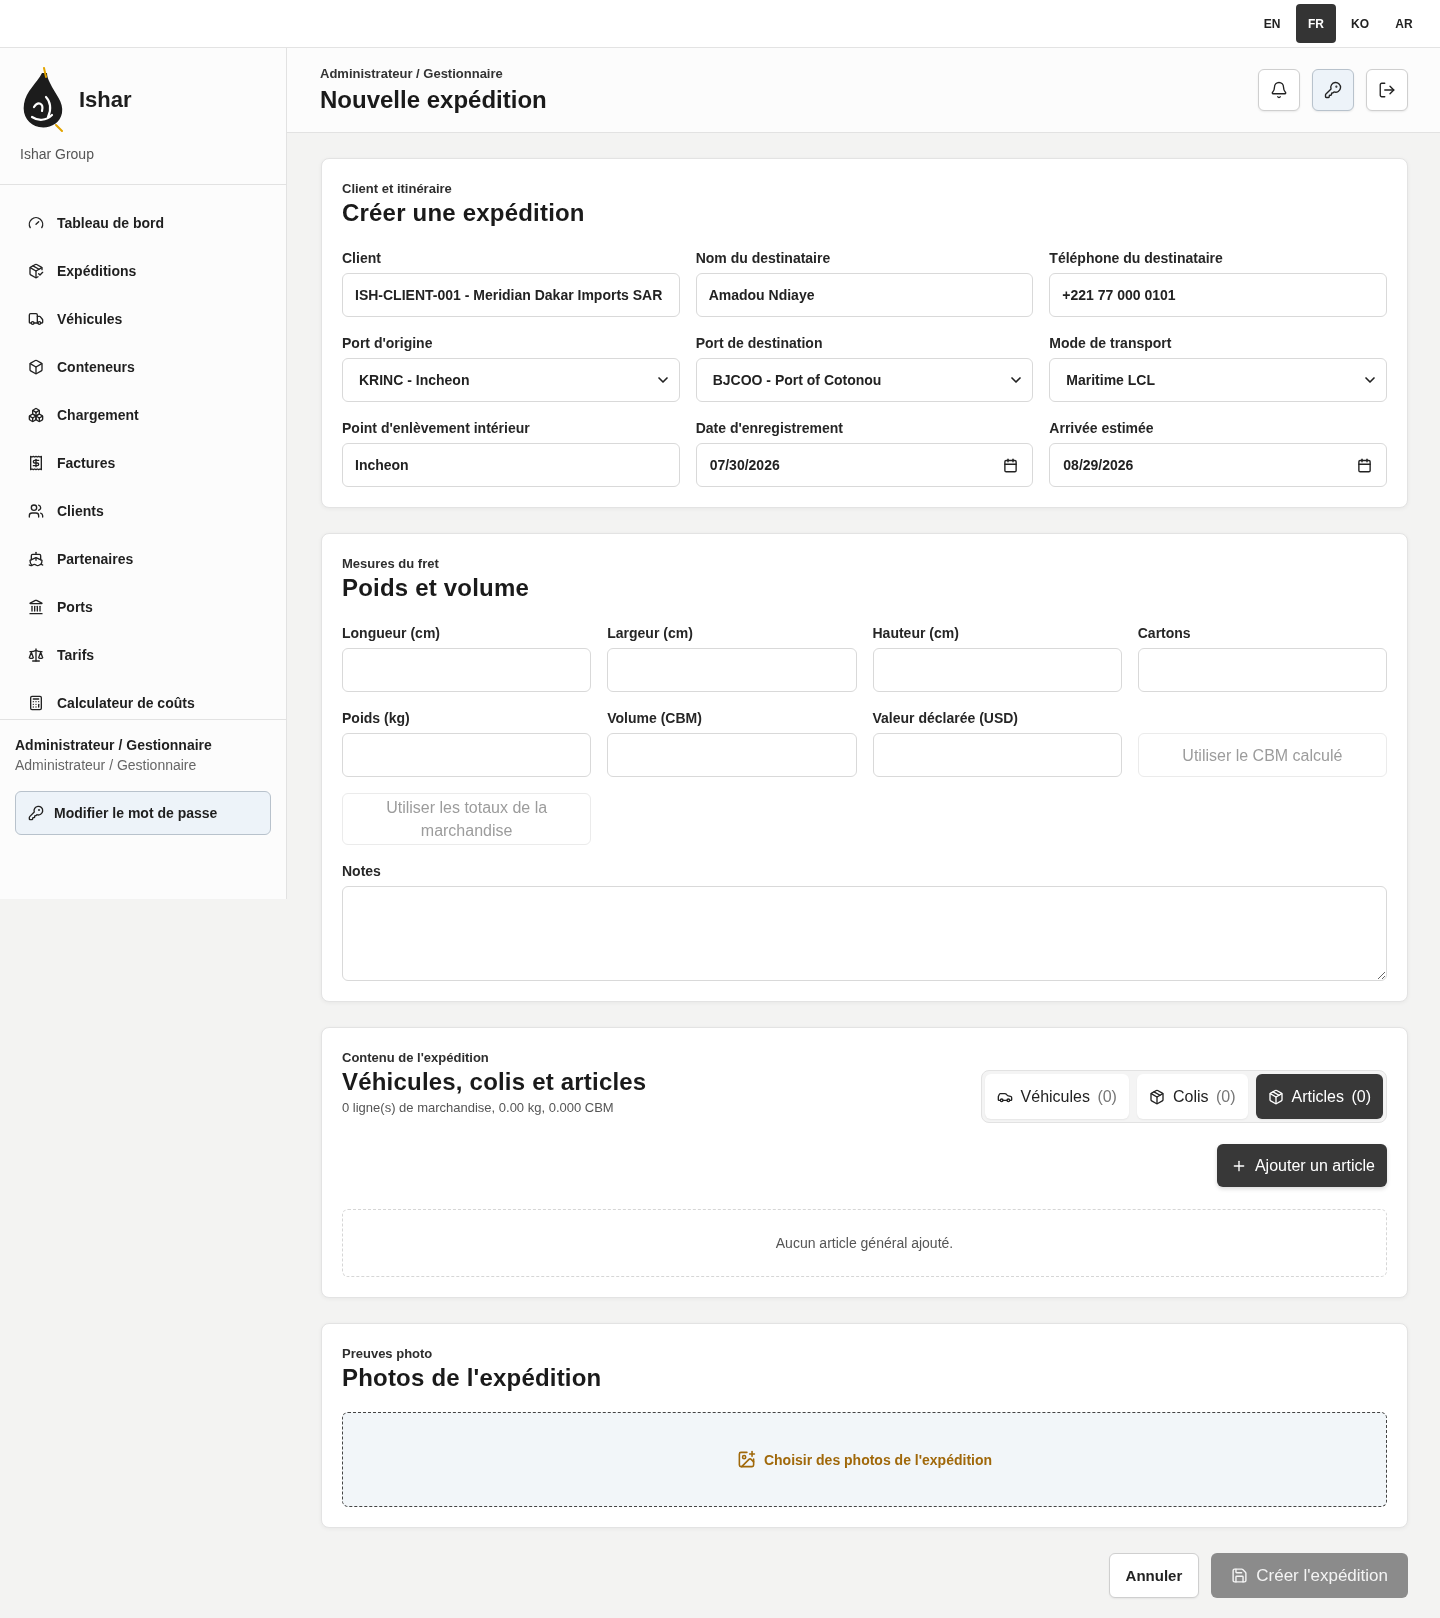  I want to click on nav-item: Tableau de bord, so click(143, 223).